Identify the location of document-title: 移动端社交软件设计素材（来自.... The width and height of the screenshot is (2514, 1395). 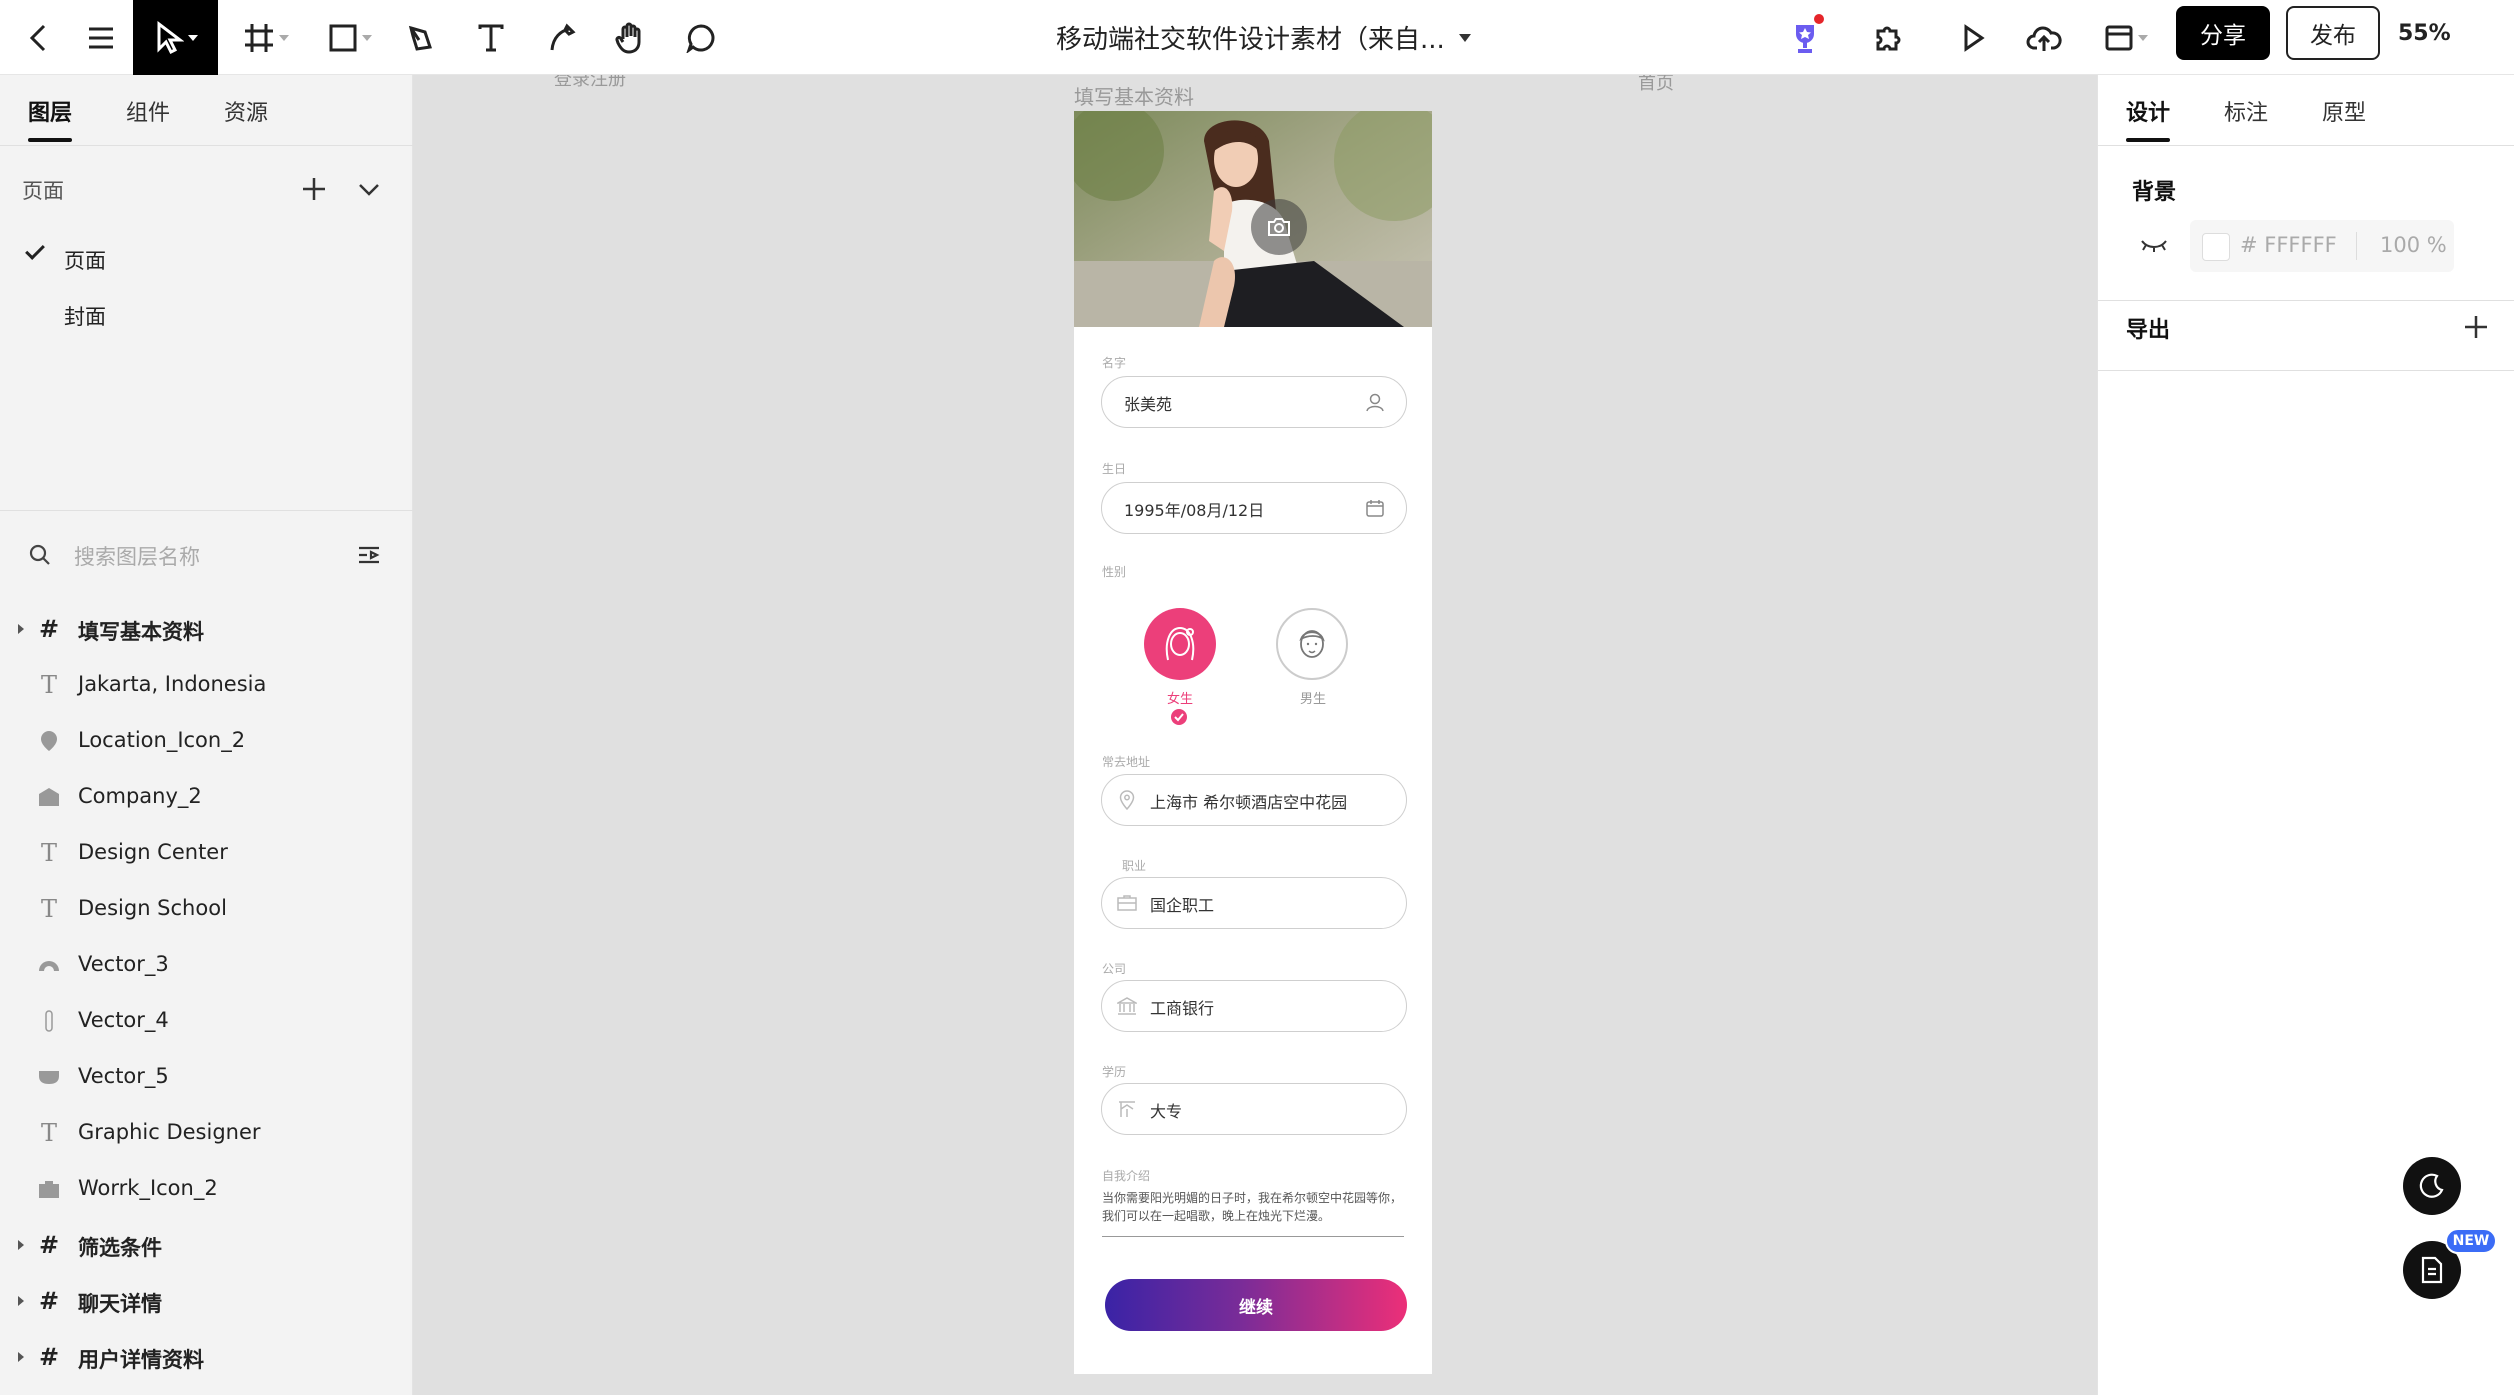
(1263, 37).